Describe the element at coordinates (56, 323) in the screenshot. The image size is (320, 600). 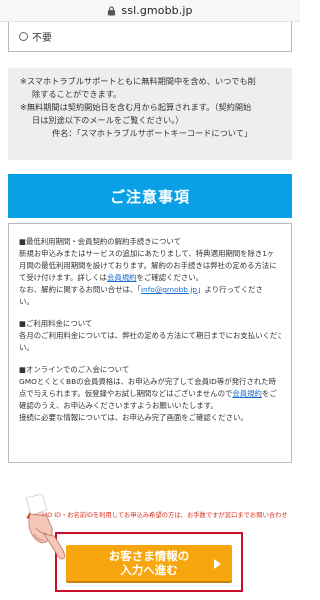
I see `section-title: ■ご利用料金について` at that location.